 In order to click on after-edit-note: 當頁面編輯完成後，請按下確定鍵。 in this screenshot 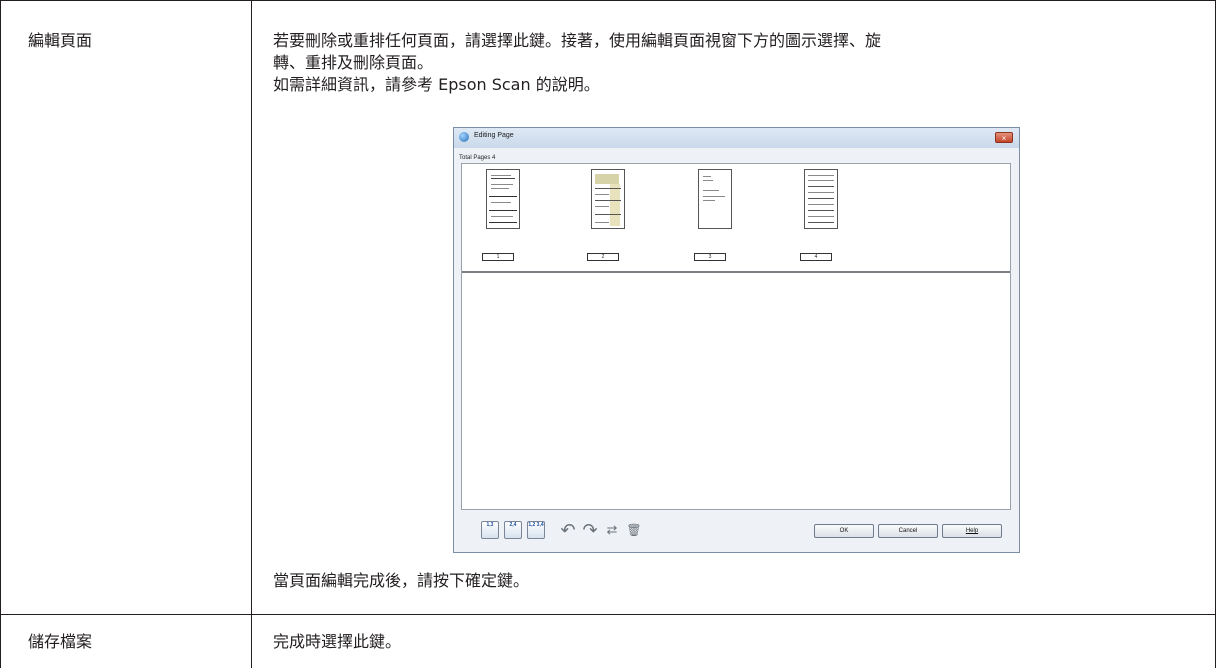, I will do `click(401, 580)`.